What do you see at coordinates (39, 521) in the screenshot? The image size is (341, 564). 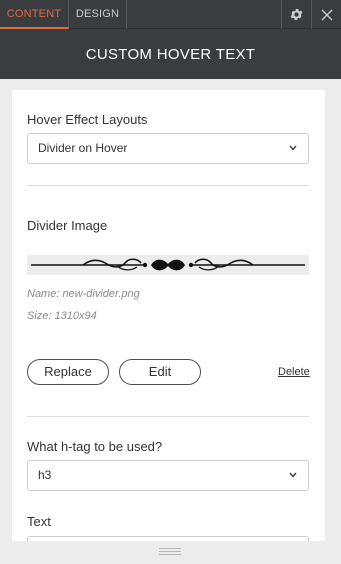 I see `text-label: Text` at bounding box center [39, 521].